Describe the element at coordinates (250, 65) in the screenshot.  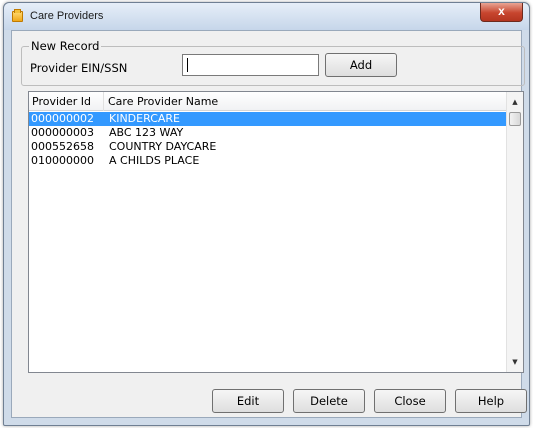
I see `provider-ein-input` at that location.